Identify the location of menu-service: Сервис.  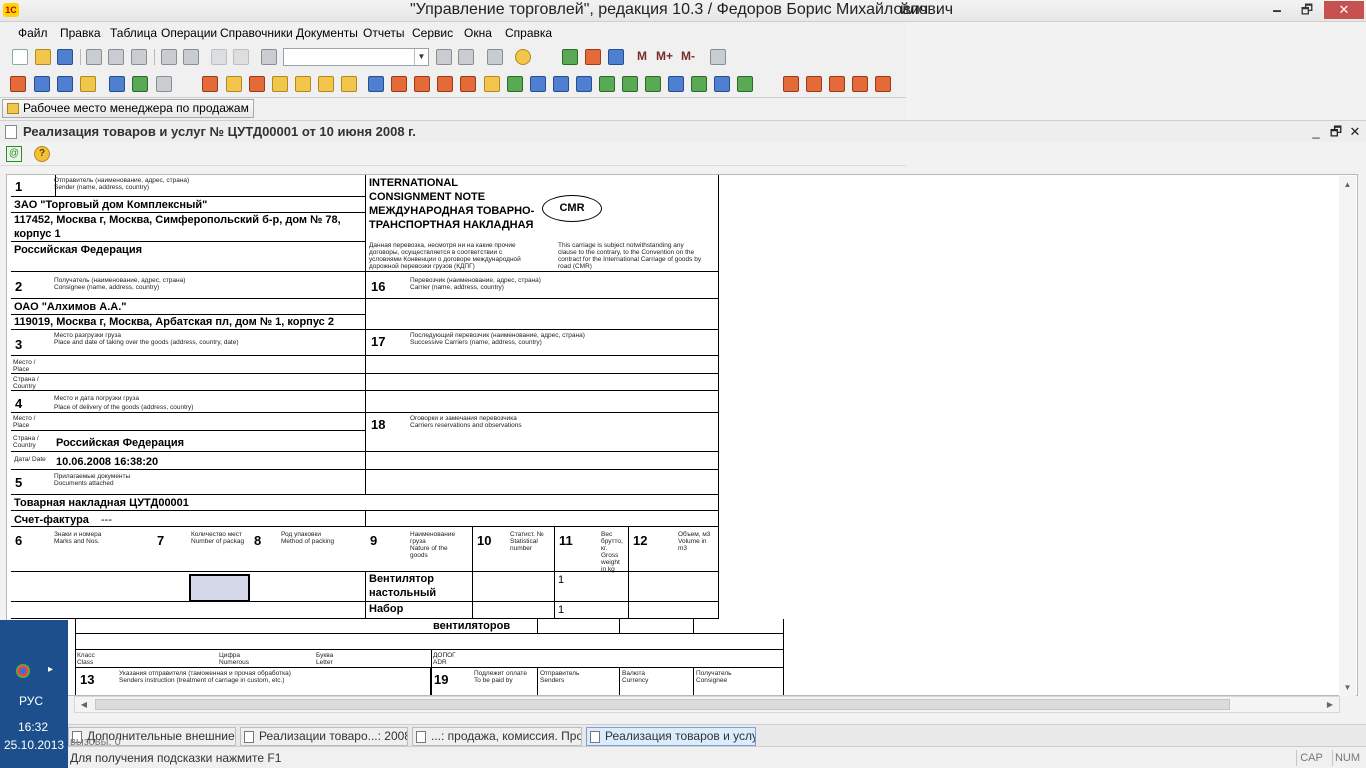
(432, 33).